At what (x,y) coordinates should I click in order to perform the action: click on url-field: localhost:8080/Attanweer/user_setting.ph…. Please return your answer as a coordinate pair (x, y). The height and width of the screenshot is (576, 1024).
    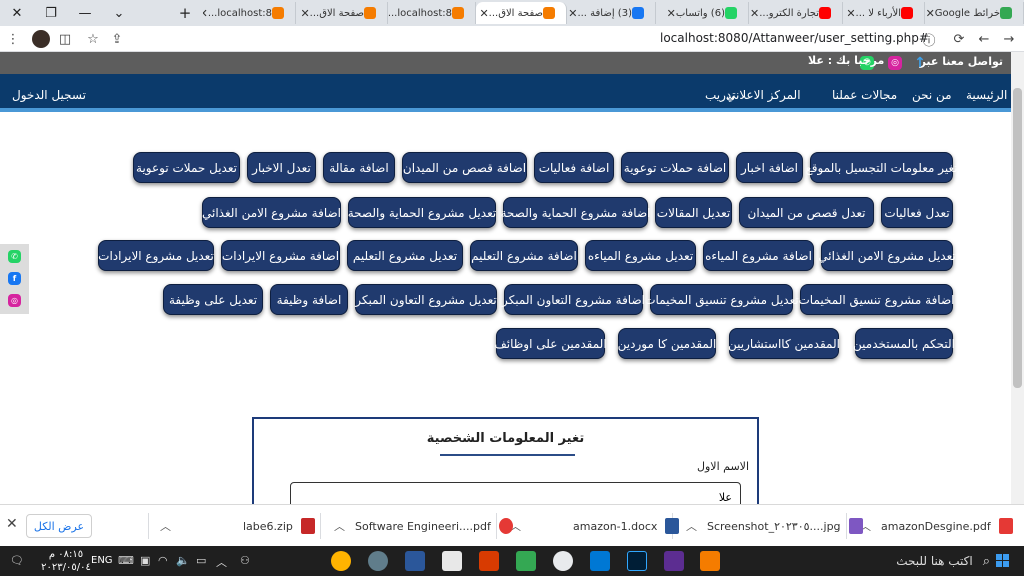
    Looking at the image, I should click on (794, 38).